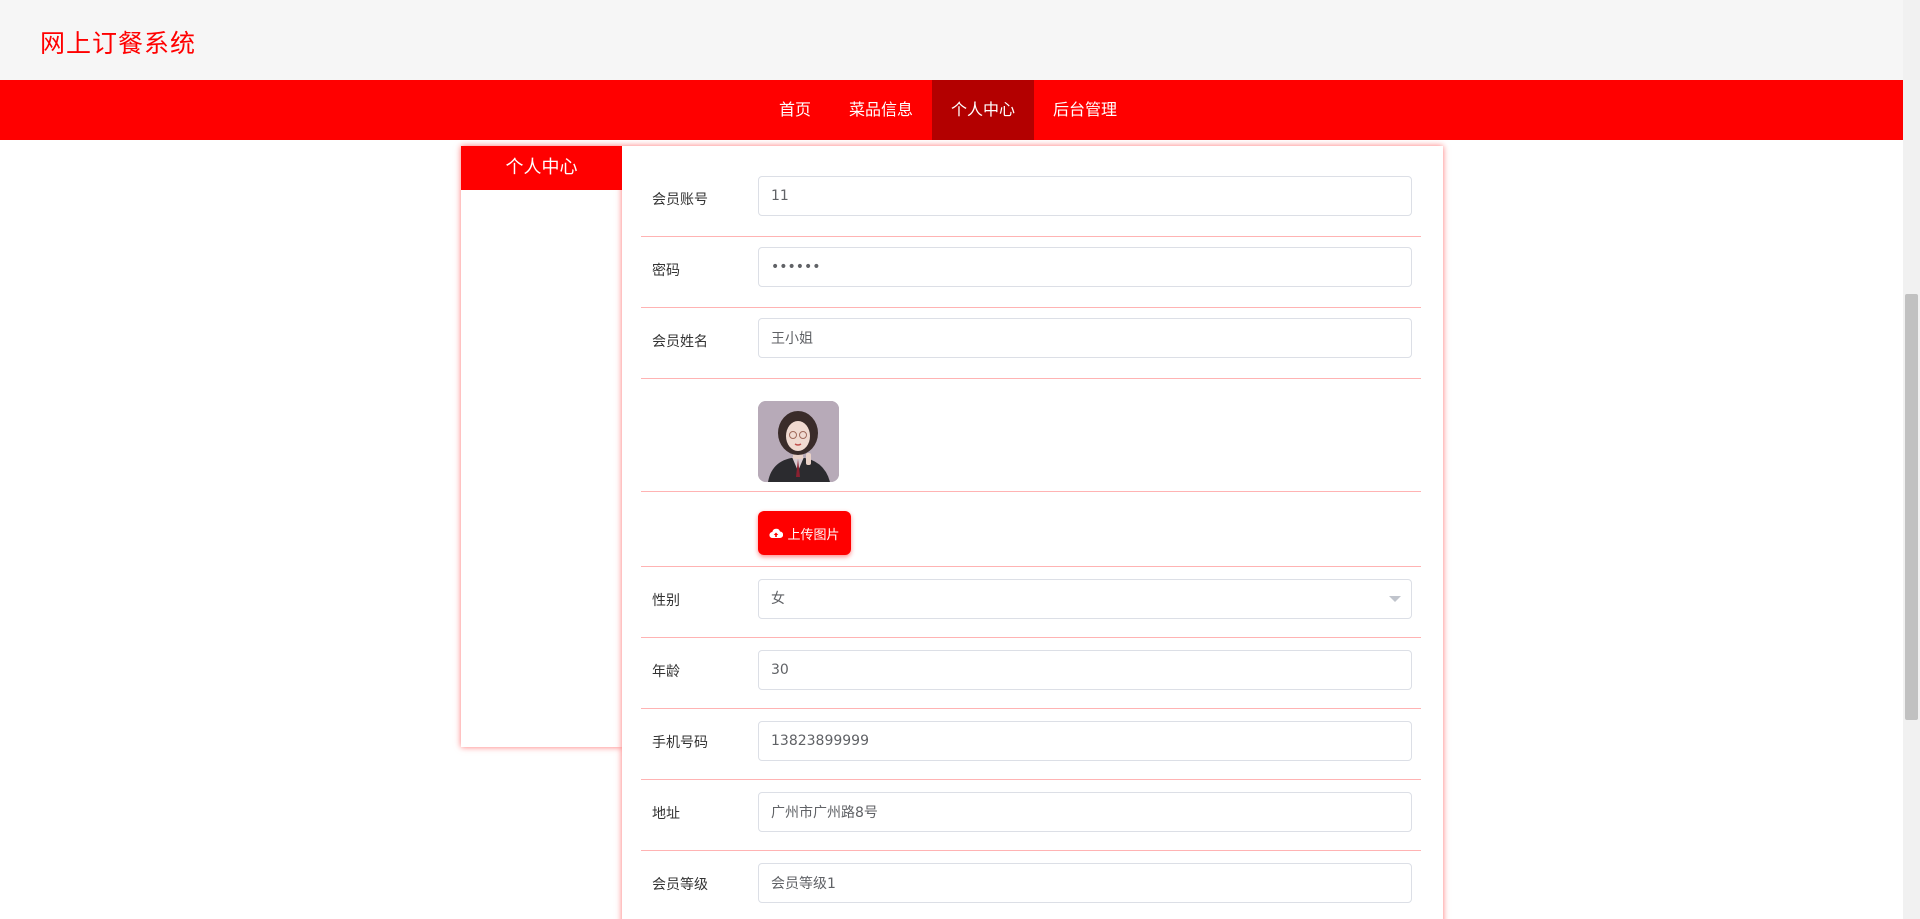 This screenshot has height=919, width=1920. Describe the element at coordinates (881, 110) in the screenshot. I see `nav-item-dishes: 菜品信息` at that location.